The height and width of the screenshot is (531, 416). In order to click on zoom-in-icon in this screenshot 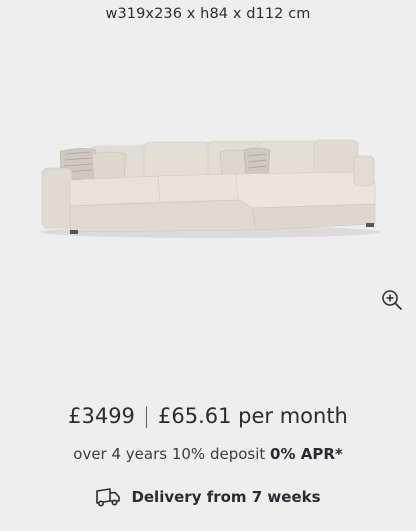, I will do `click(392, 300)`.